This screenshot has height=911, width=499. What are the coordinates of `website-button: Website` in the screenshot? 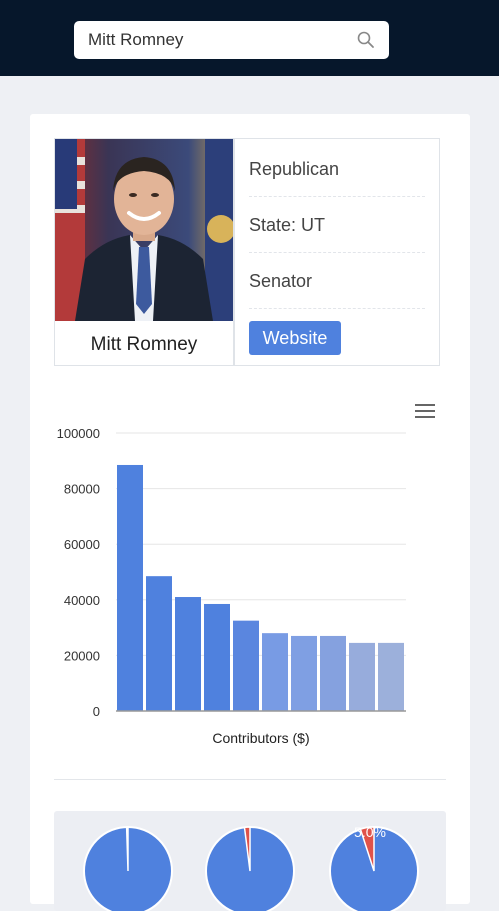 It's located at (295, 338).